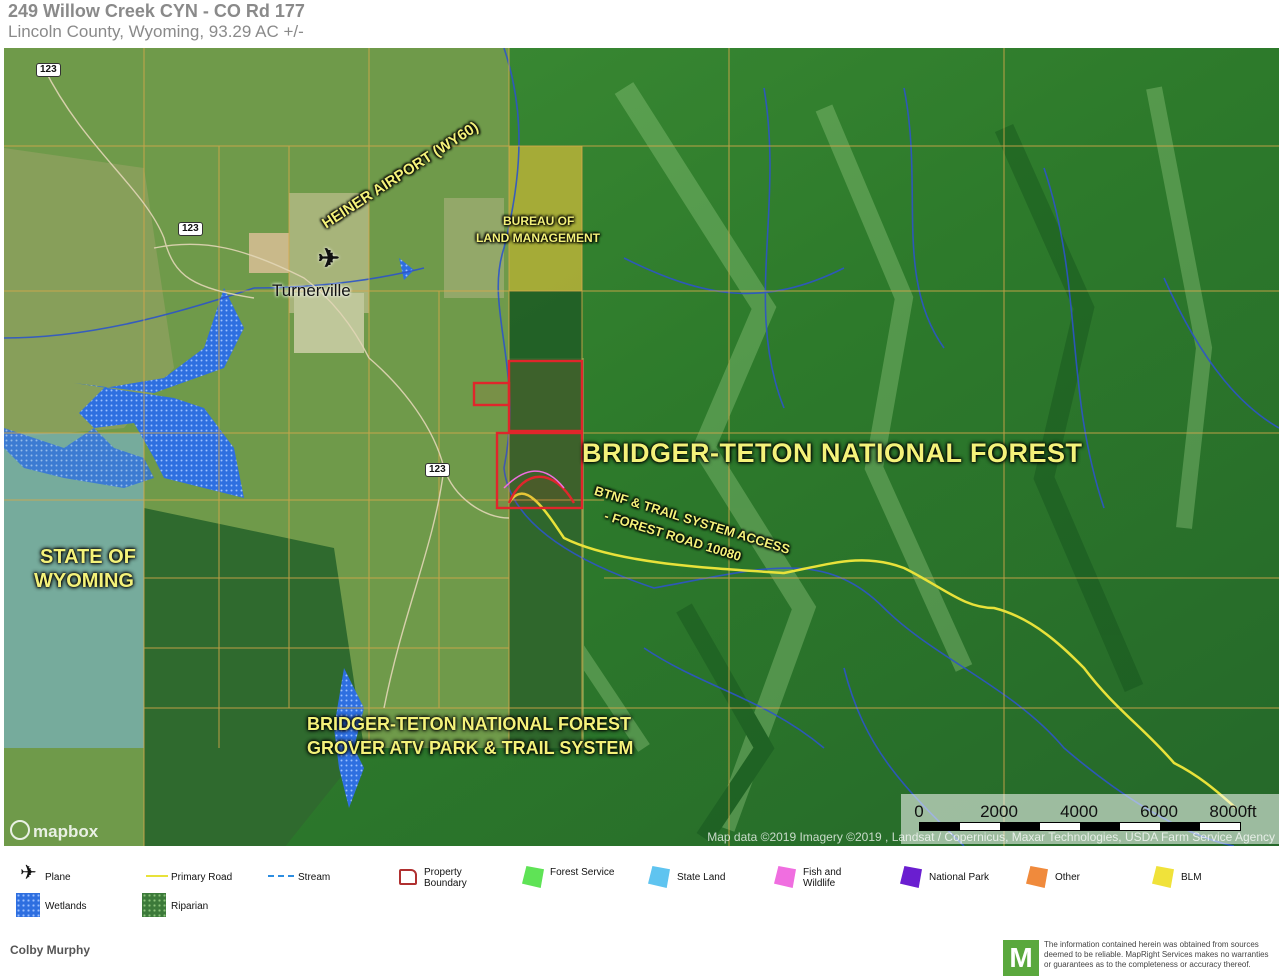 This screenshot has height=978, width=1280. What do you see at coordinates (281, 876) in the screenshot?
I see `stream-line-icon` at bounding box center [281, 876].